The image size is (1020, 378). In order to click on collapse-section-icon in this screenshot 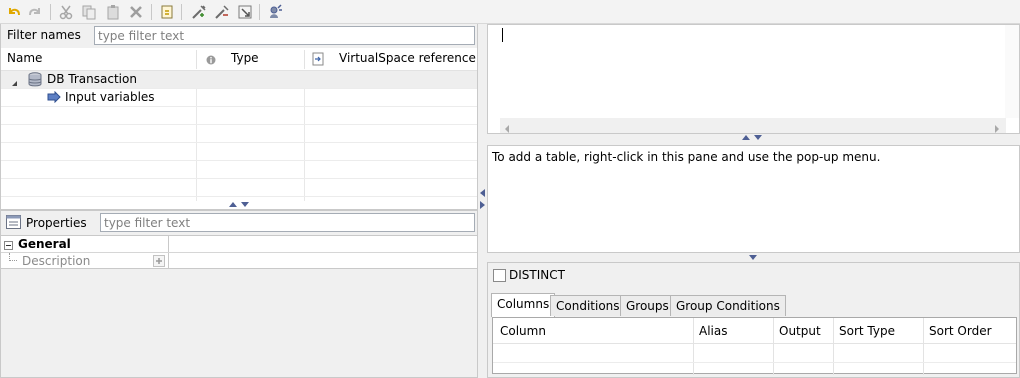, I will do `click(8, 246)`.